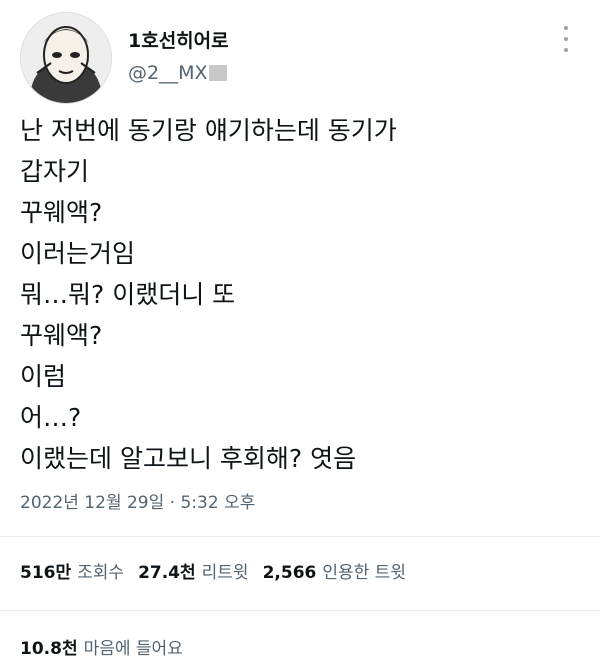  I want to click on quotes-label: 인용한 트윗, so click(364, 573).